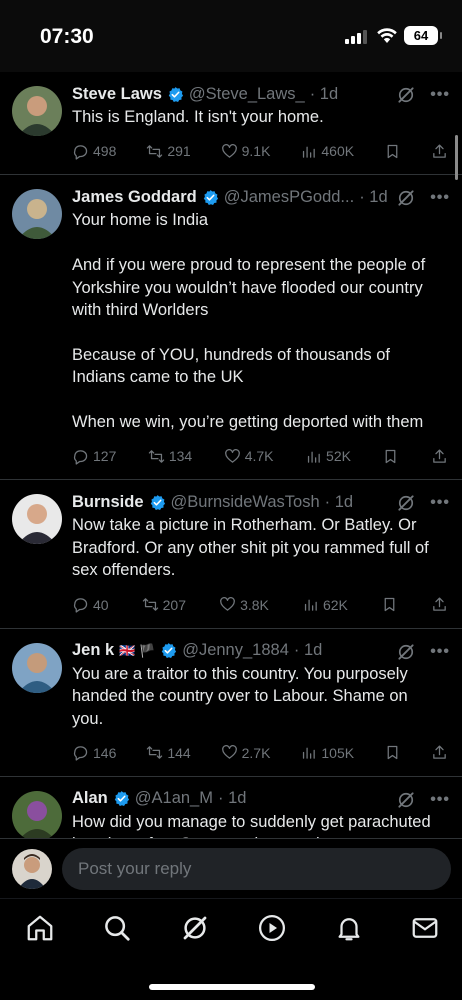  What do you see at coordinates (174, 604) in the screenshot?
I see `repost-count: 207` at bounding box center [174, 604].